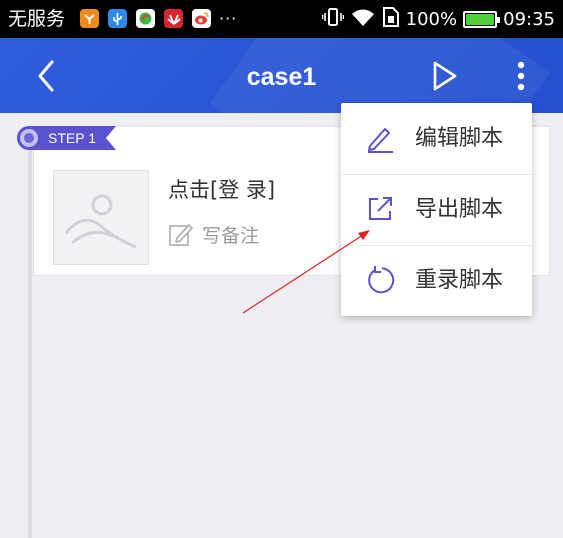 Image resolution: width=563 pixels, height=538 pixels. What do you see at coordinates (117, 18) in the screenshot?
I see `usb-icon` at bounding box center [117, 18].